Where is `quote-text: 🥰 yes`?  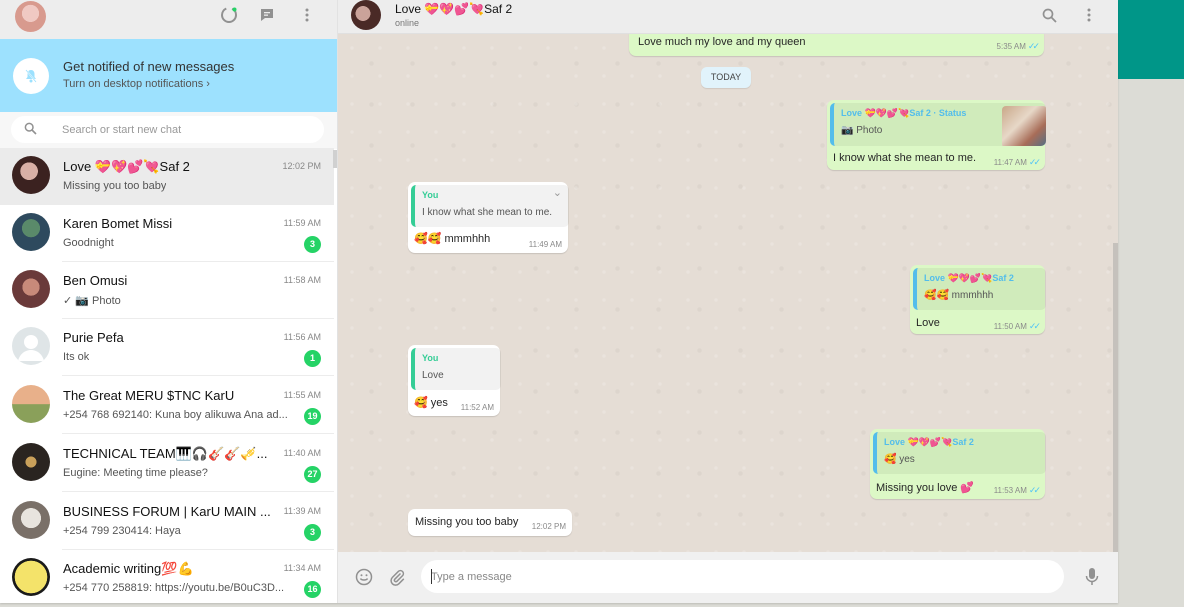
quote-text: 🥰 yes is located at coordinates (899, 459).